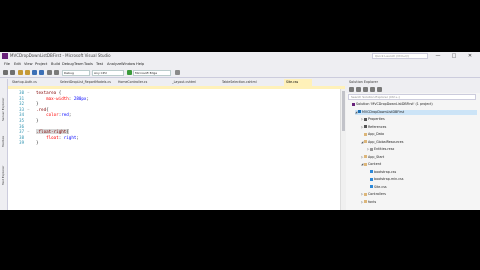 The image size is (480, 270). Describe the element at coordinates (343, 111) in the screenshot. I see `scrollbar-thumb` at that location.